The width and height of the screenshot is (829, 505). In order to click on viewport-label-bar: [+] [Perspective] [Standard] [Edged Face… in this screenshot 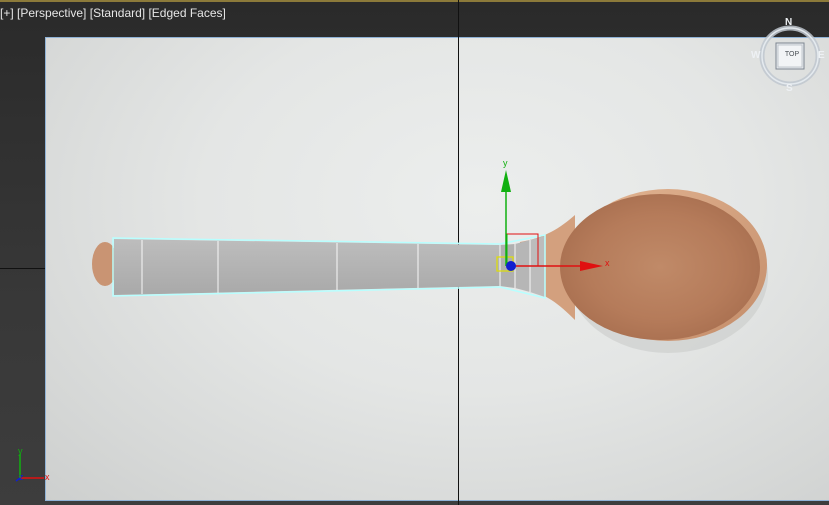, I will do `click(113, 15)`.